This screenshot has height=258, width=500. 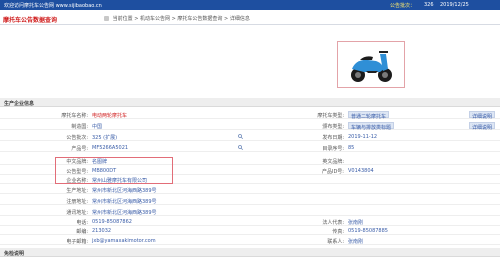 I want to click on row-tel: 电话: 0519-85087862 法人代表: 张南刚, so click(x=250, y=221).